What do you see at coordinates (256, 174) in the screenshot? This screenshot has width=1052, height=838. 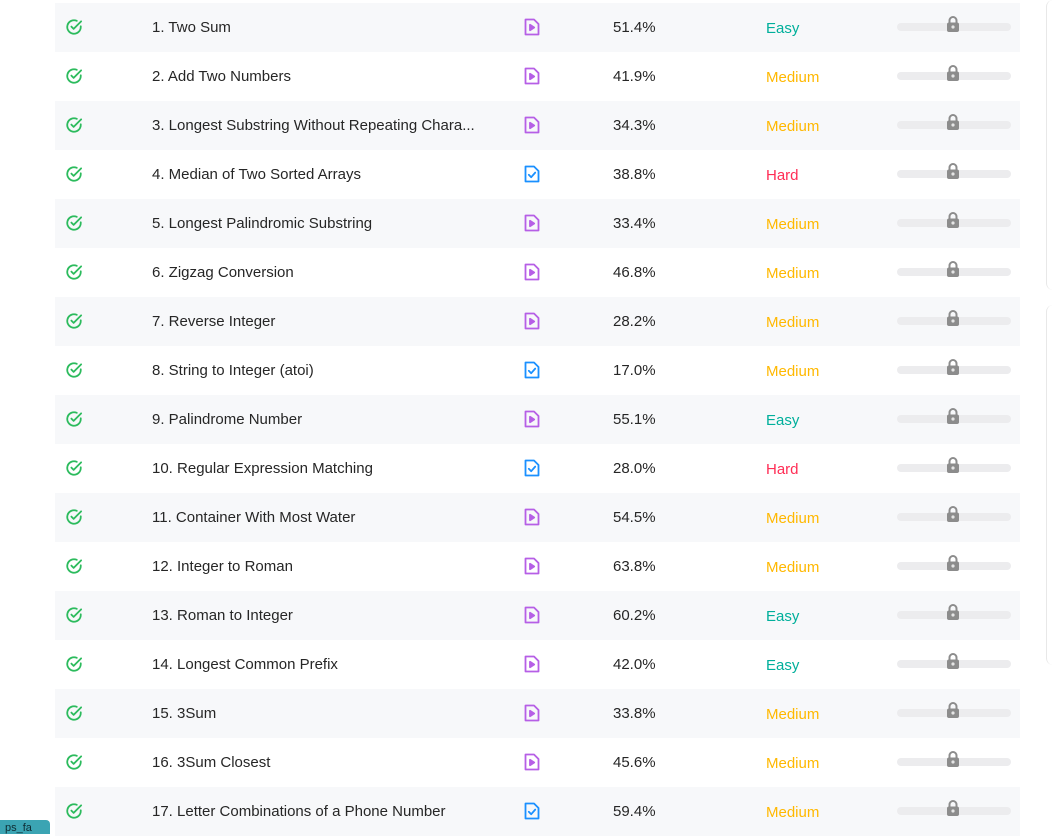 I see `problem-title-link: 4. Median of Two Sorted Arrays` at bounding box center [256, 174].